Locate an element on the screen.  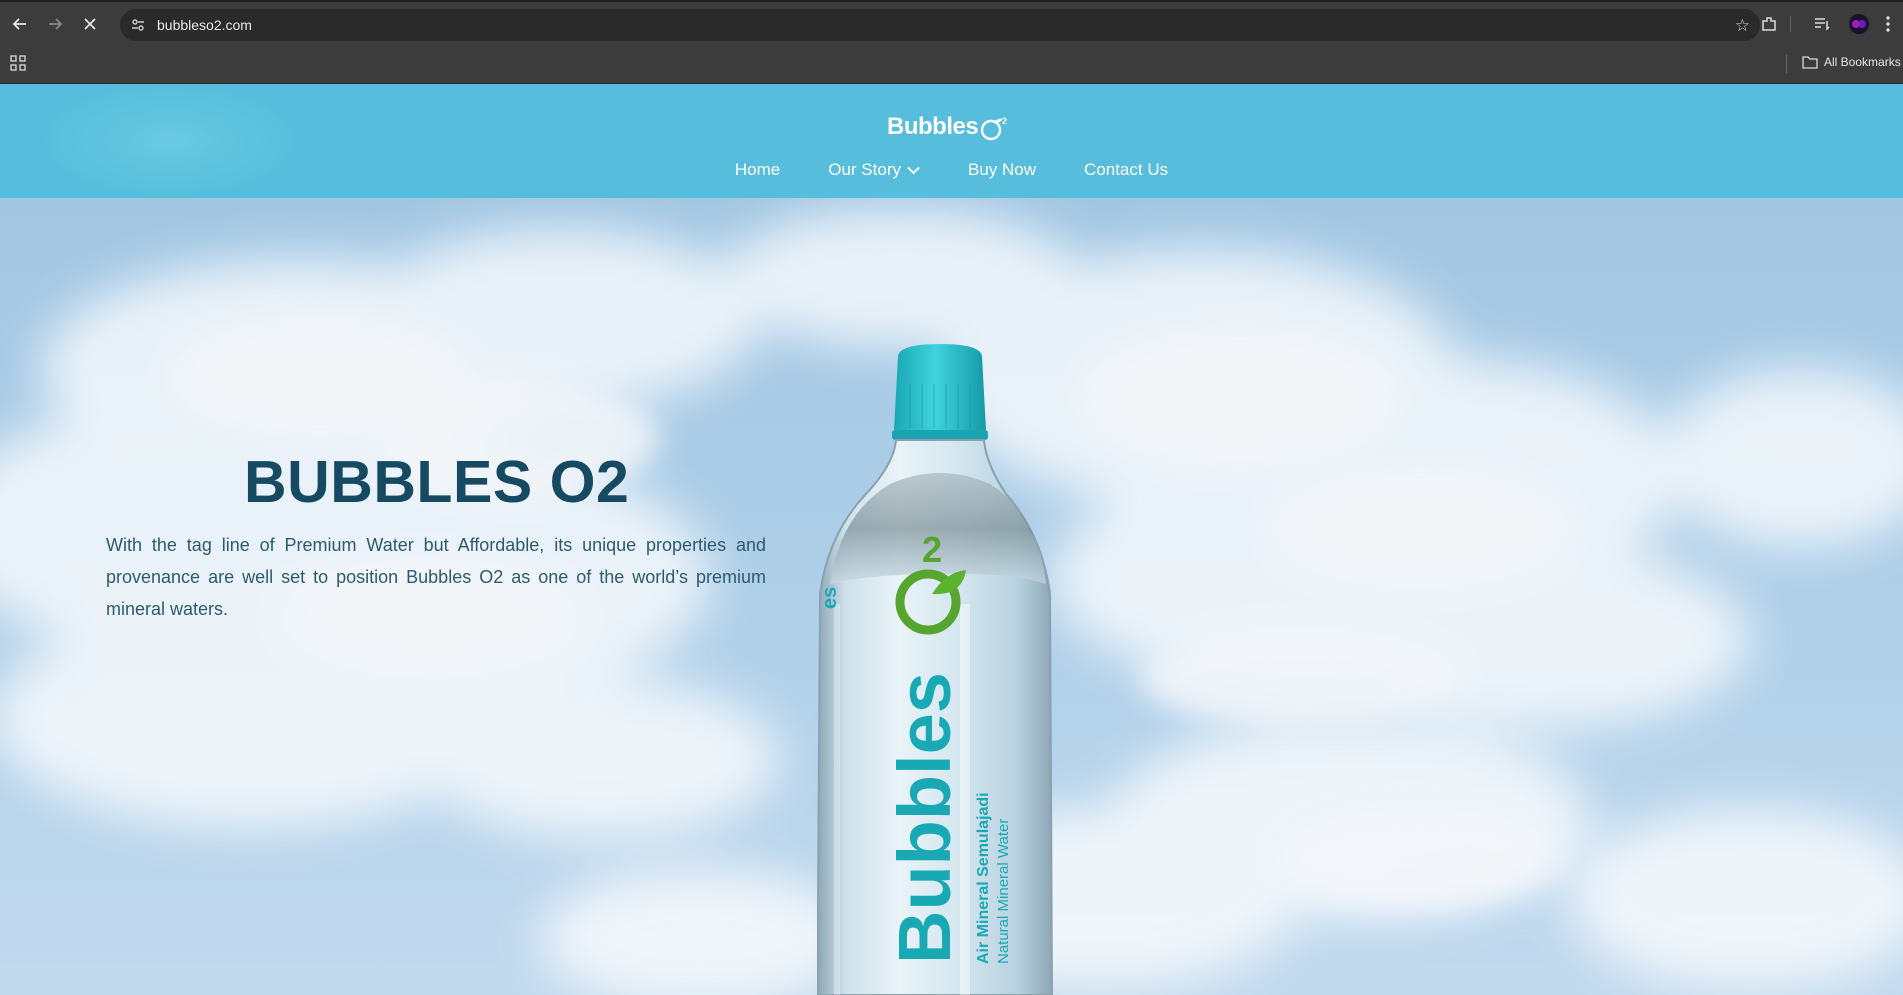
apps-grid-icon is located at coordinates (18, 63).